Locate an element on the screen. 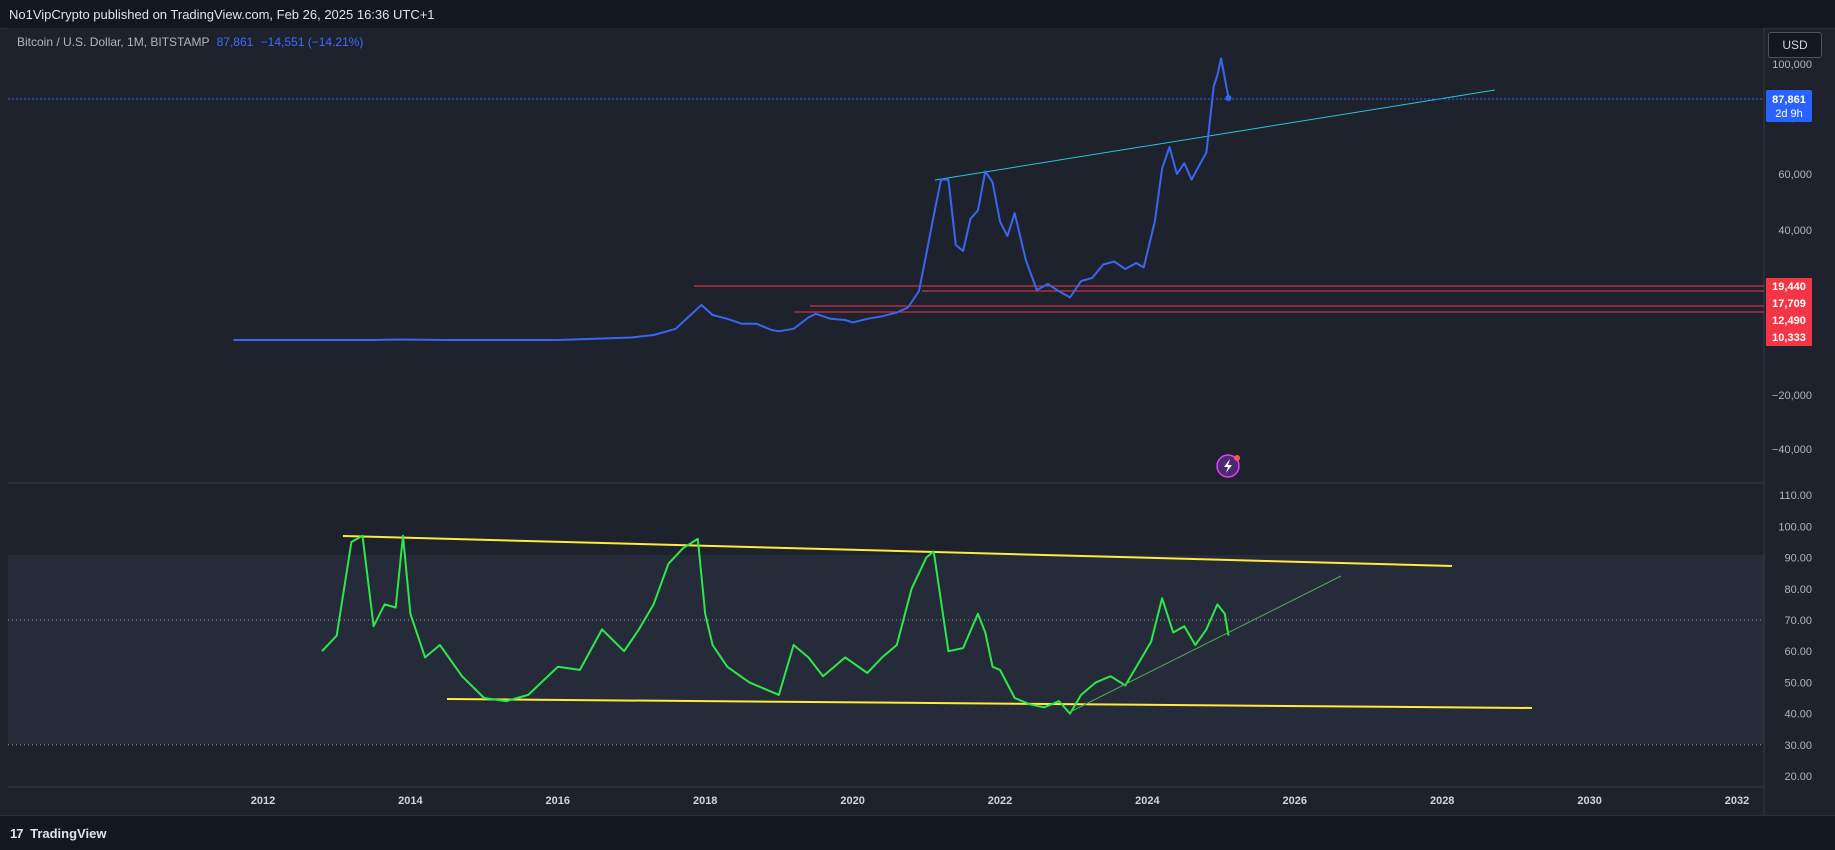 The width and height of the screenshot is (1835, 850). time-tick-label: 2022 is located at coordinates (1000, 801).